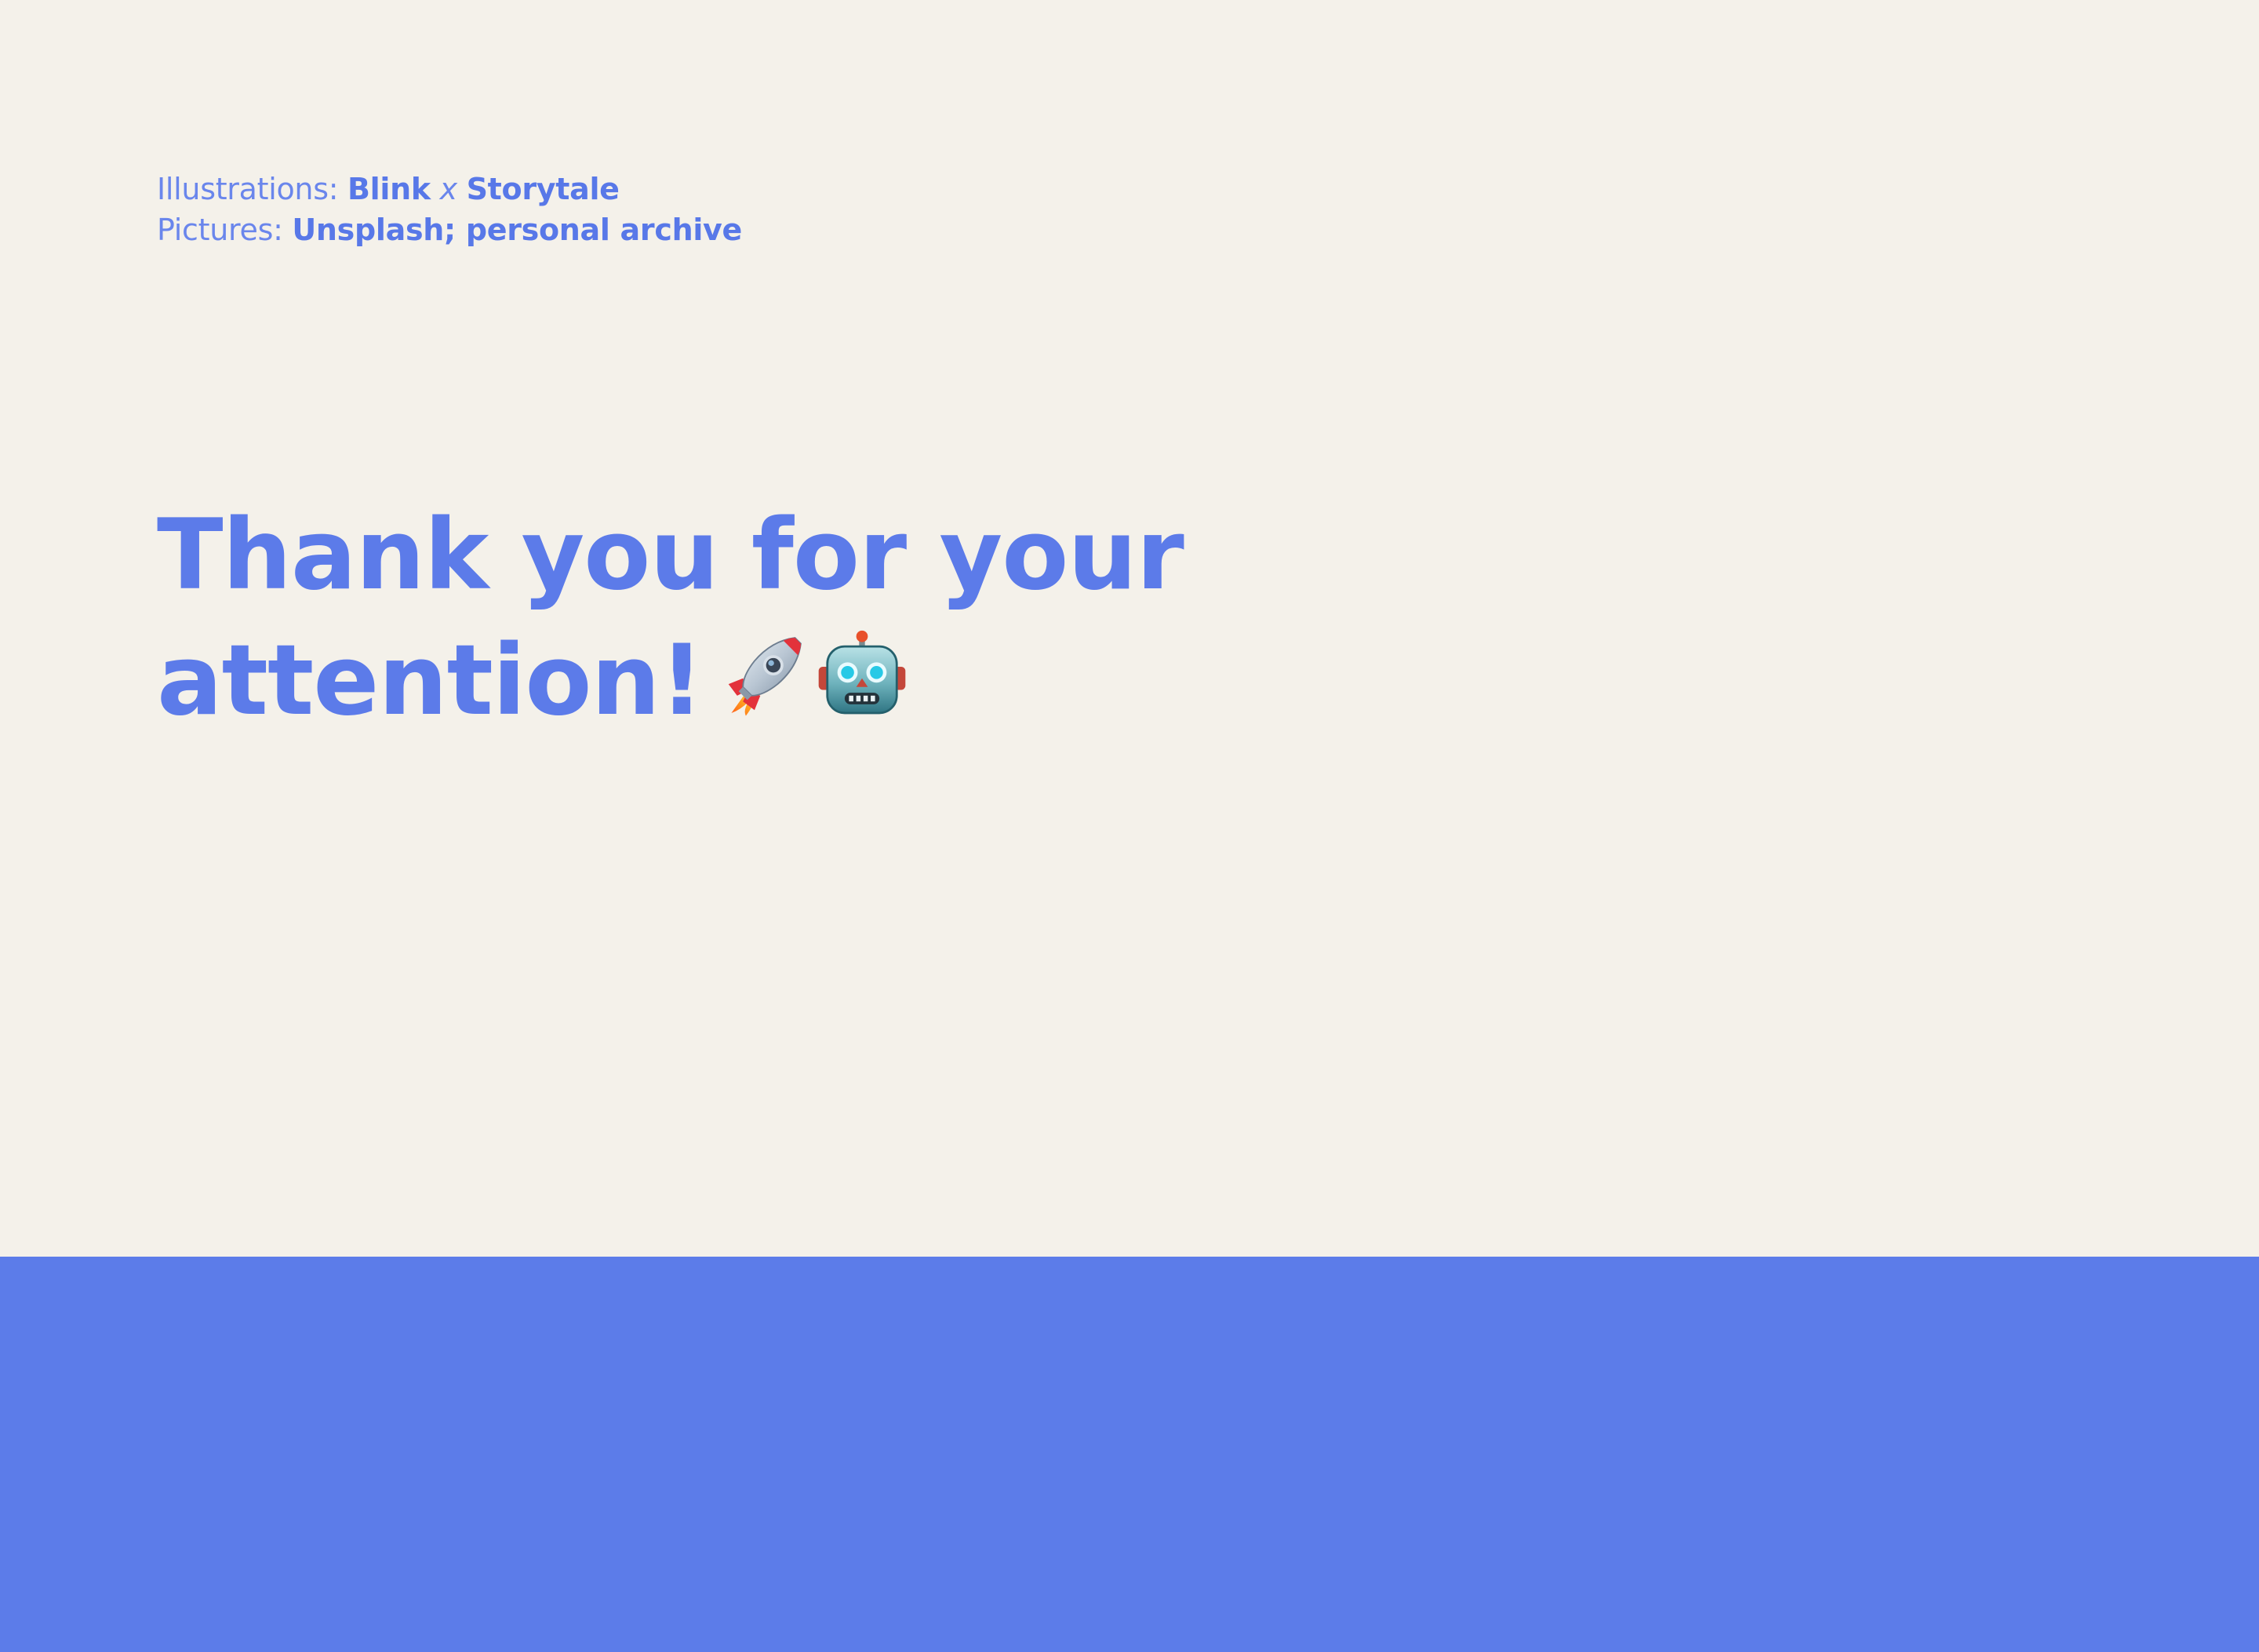 The width and height of the screenshot is (2259, 1652). I want to click on pictures-source: Unsplash; personal archive, so click(517, 230).